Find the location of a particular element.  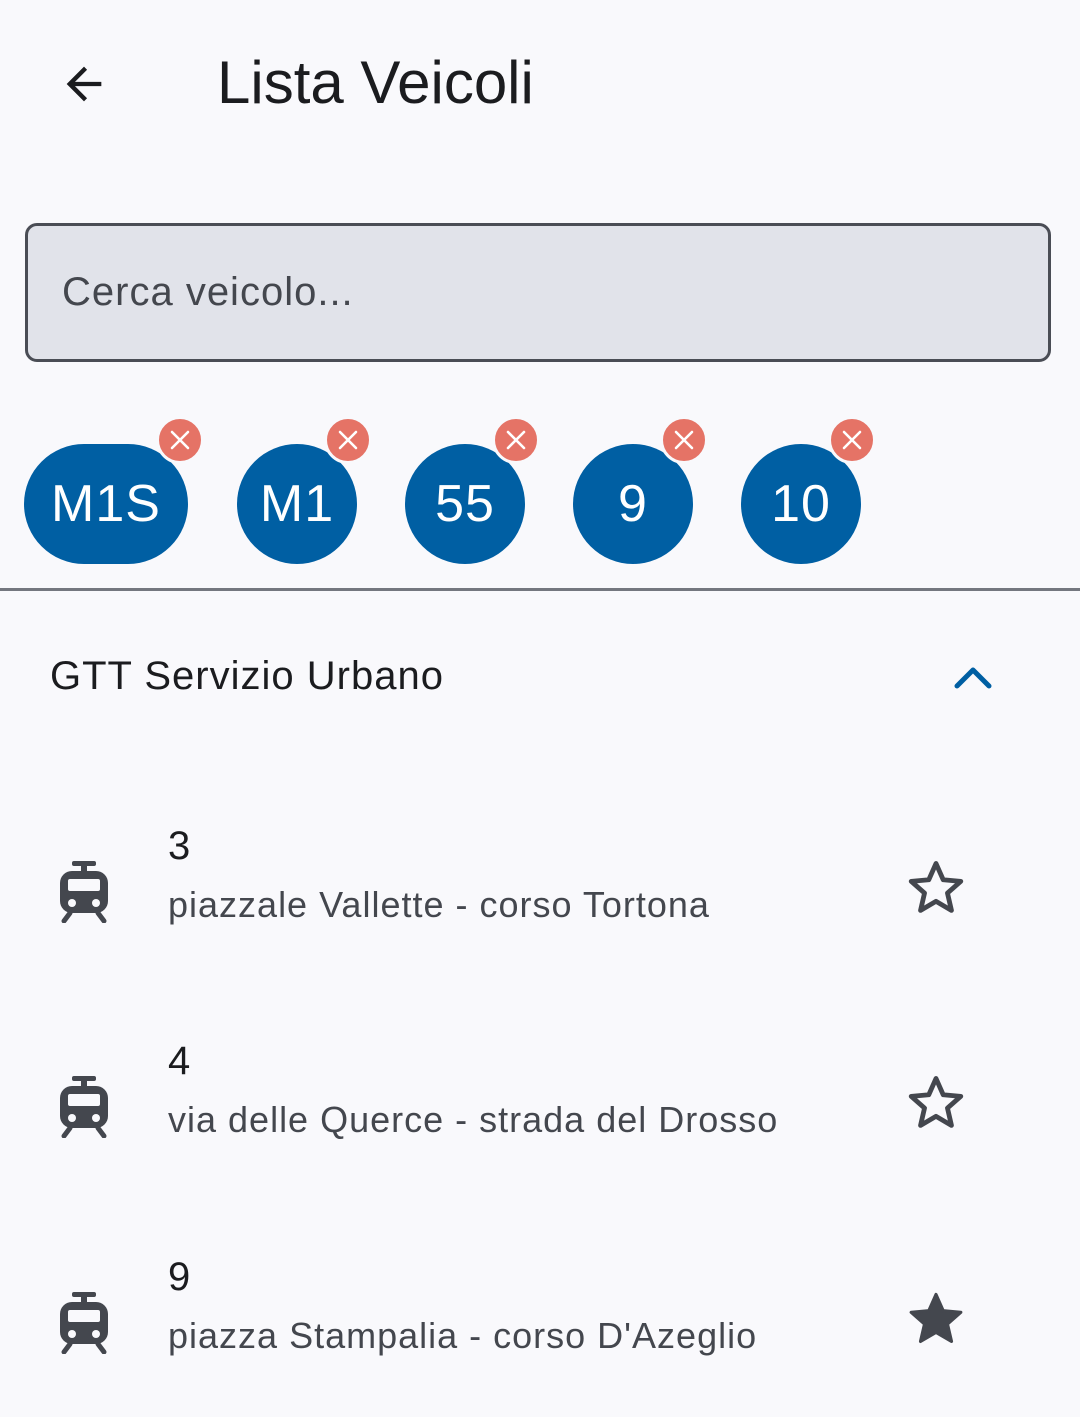

section-title: GTT Servizio Urbano is located at coordinates (247, 676).